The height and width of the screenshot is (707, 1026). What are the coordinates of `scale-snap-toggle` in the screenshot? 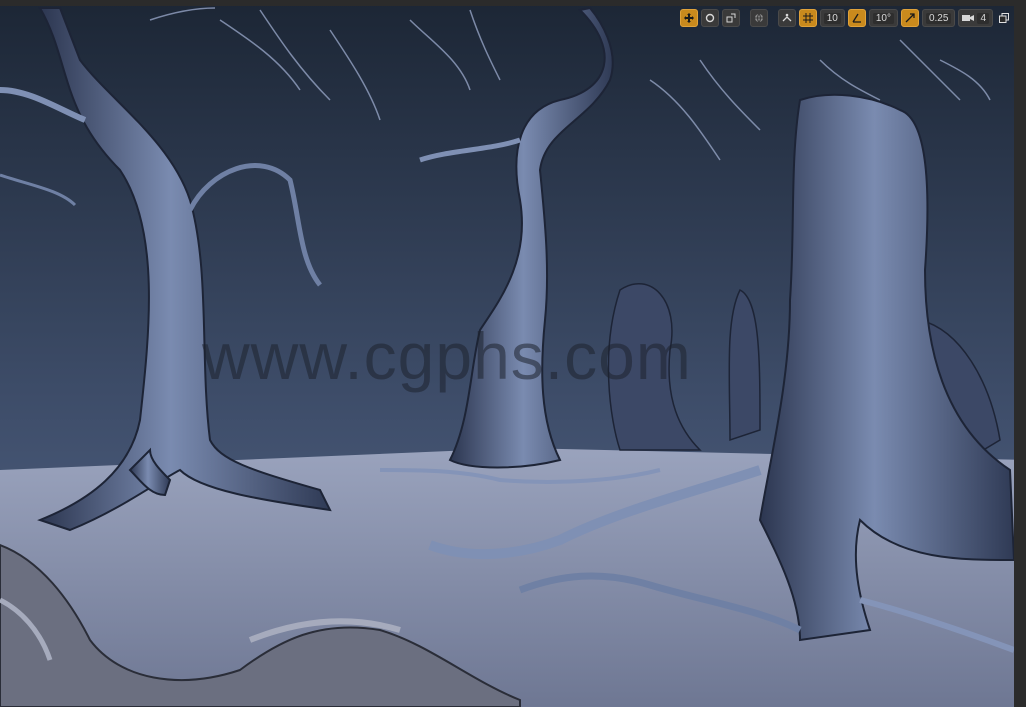 It's located at (909, 18).